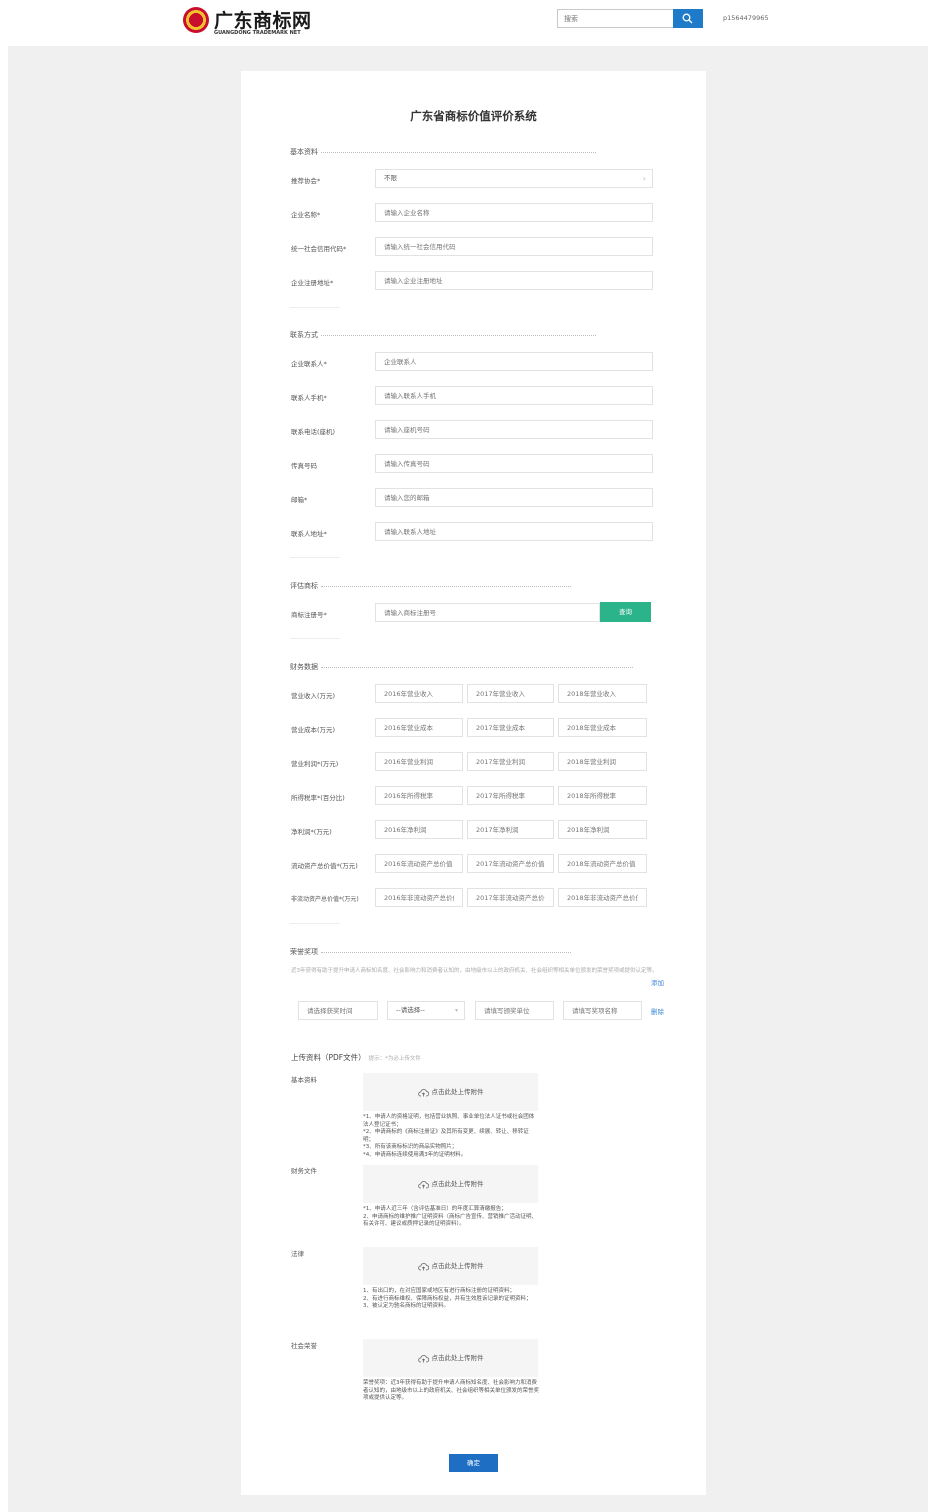 This screenshot has height=1512, width=928. I want to click on mobile-input, so click(514, 395).